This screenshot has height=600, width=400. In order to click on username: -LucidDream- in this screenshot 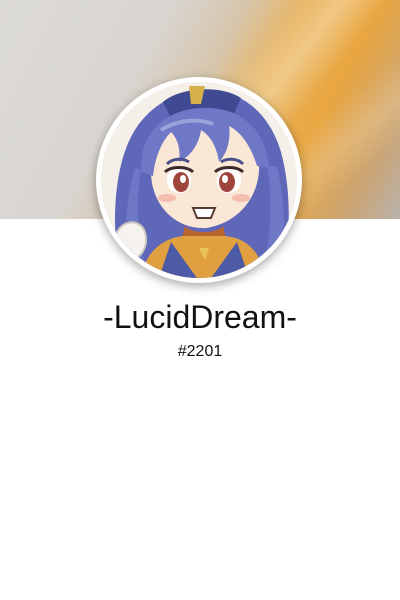, I will do `click(200, 317)`.